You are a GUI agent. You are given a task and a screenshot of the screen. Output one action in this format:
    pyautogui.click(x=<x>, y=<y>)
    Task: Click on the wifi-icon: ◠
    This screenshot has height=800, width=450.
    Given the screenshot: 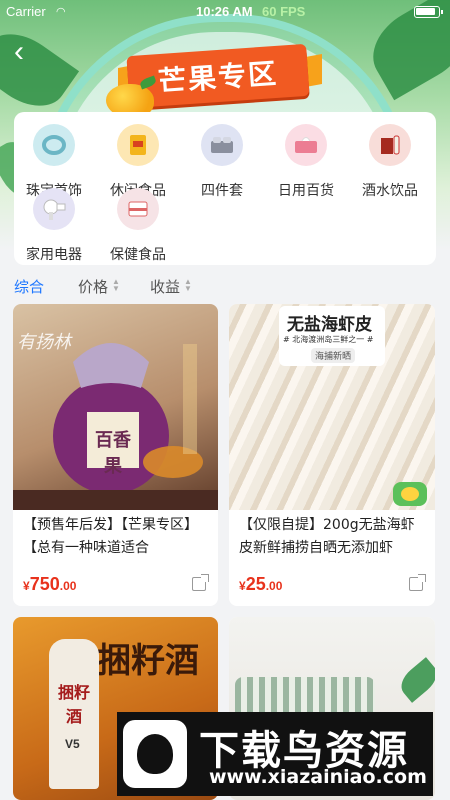 What is the action you would take?
    pyautogui.click(x=61, y=12)
    